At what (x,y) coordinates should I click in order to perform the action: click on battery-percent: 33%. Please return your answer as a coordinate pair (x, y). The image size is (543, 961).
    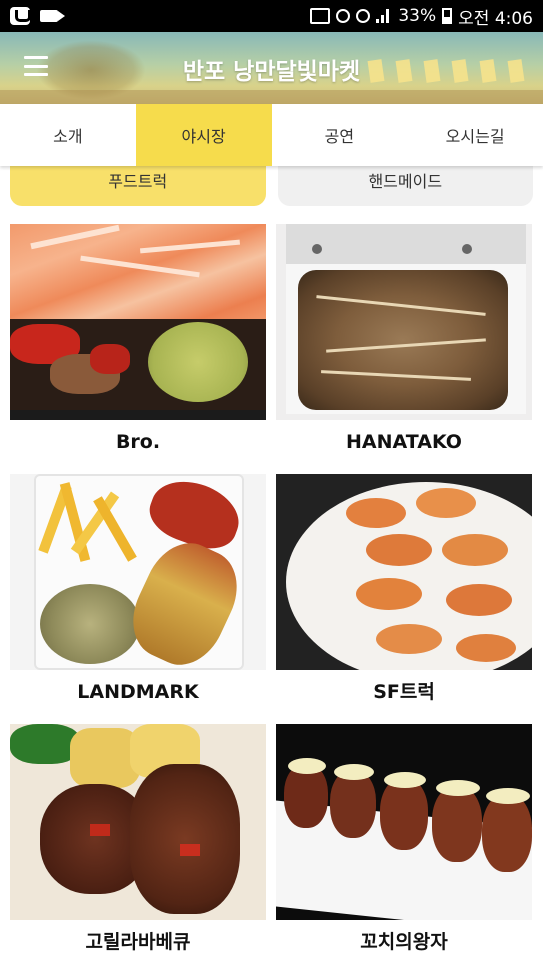
    Looking at the image, I should click on (417, 16).